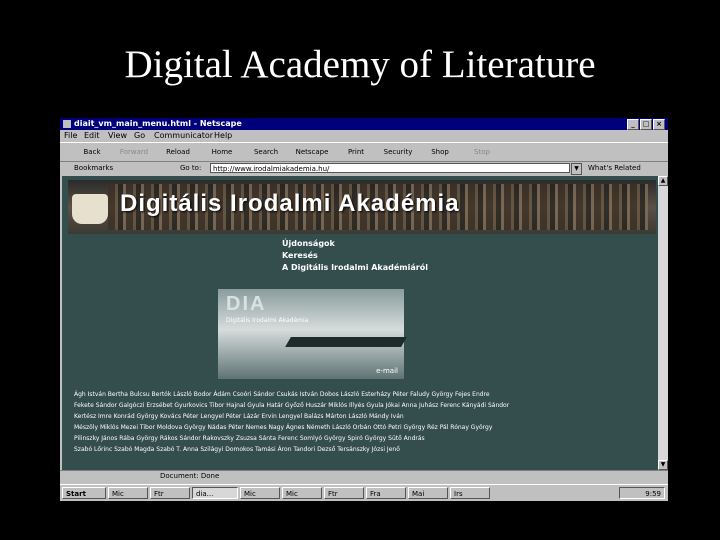 The width and height of the screenshot is (720, 540). I want to click on menu-go: Go, so click(139, 135).